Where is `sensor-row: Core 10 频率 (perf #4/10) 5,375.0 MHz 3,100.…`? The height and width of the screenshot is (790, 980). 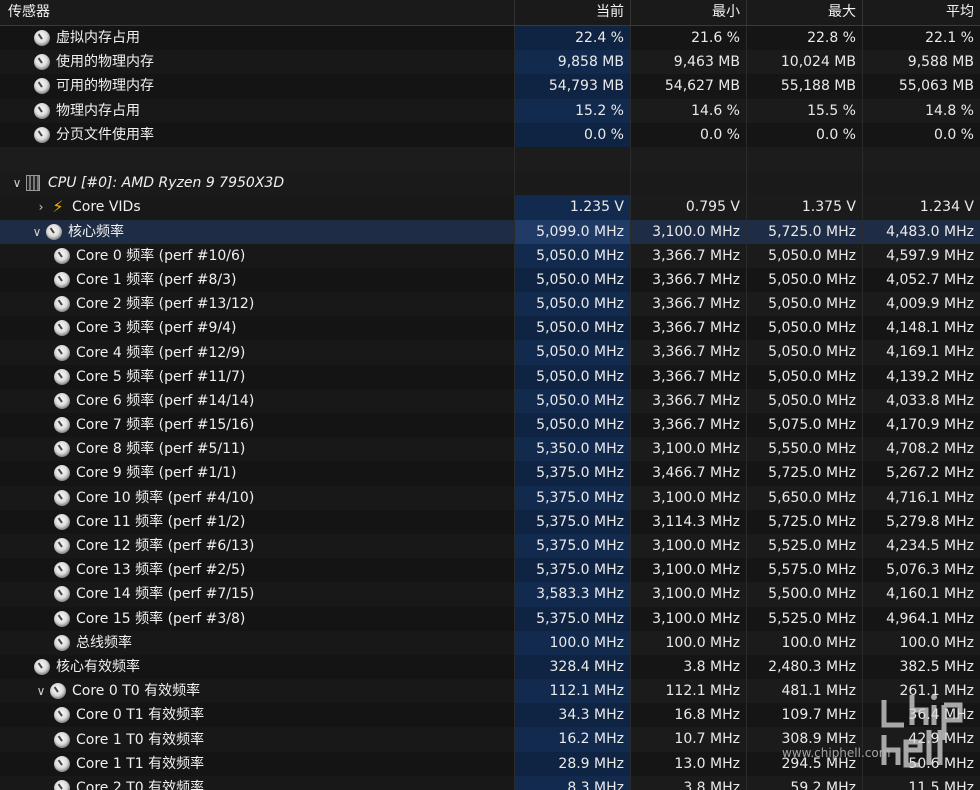
sensor-row: Core 10 频率 (perf #4/10) 5,375.0 MHz 3,100.… is located at coordinates (490, 497).